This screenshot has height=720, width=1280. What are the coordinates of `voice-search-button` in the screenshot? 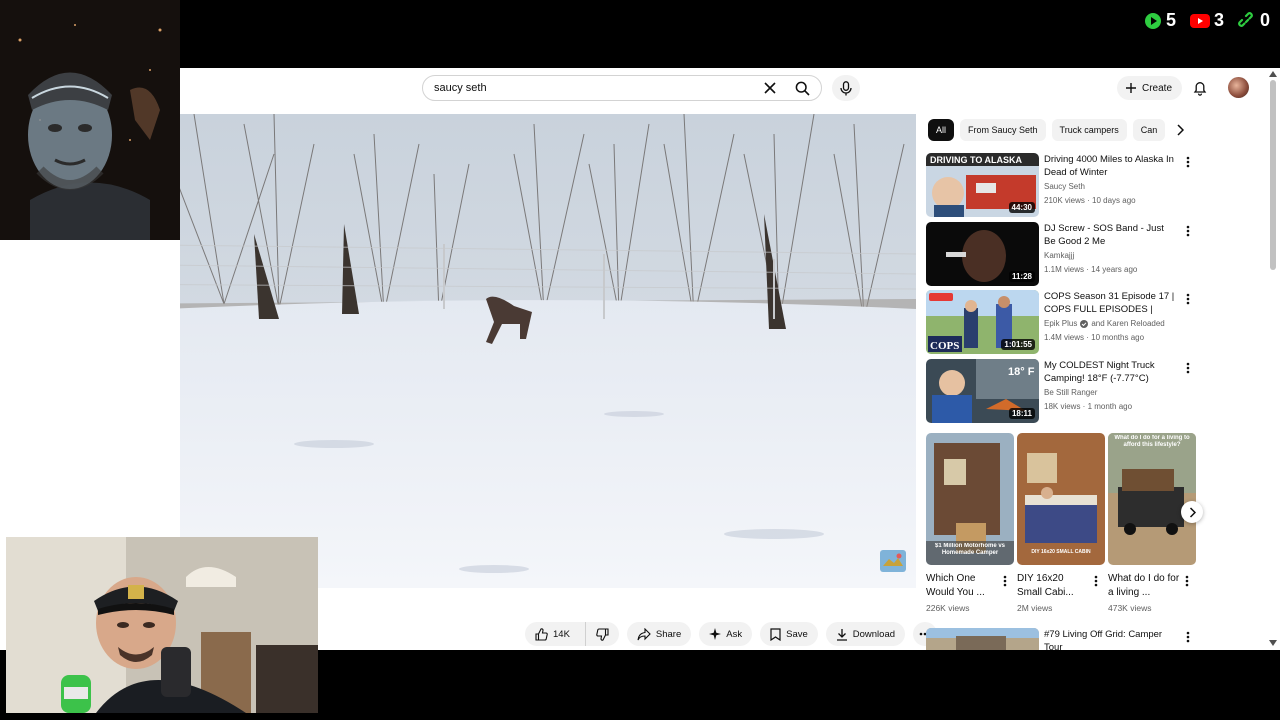 It's located at (846, 88).